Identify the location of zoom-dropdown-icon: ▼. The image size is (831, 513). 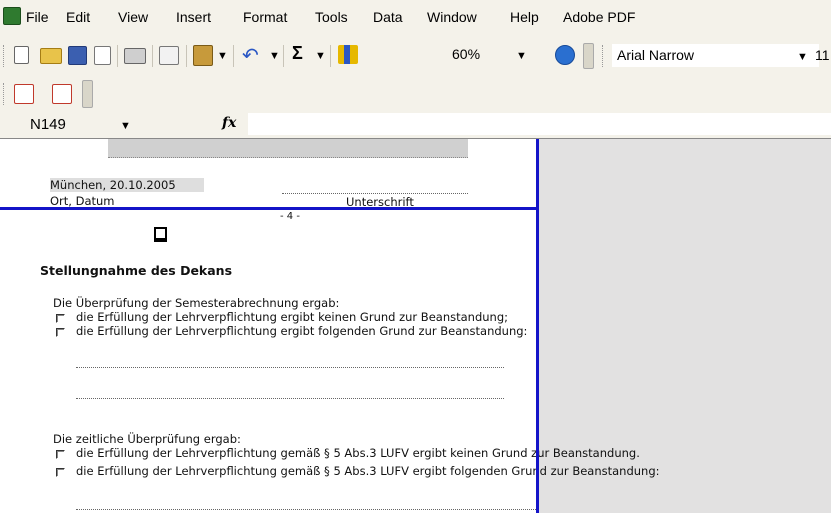
(521, 56).